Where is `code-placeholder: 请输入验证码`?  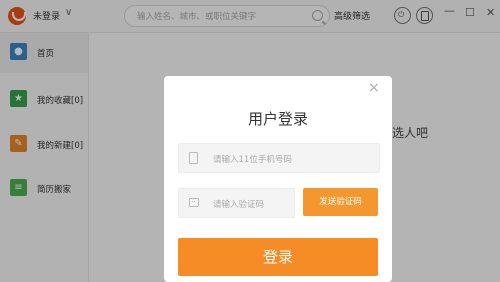
code-placeholder: 请输入验证码 is located at coordinates (239, 205).